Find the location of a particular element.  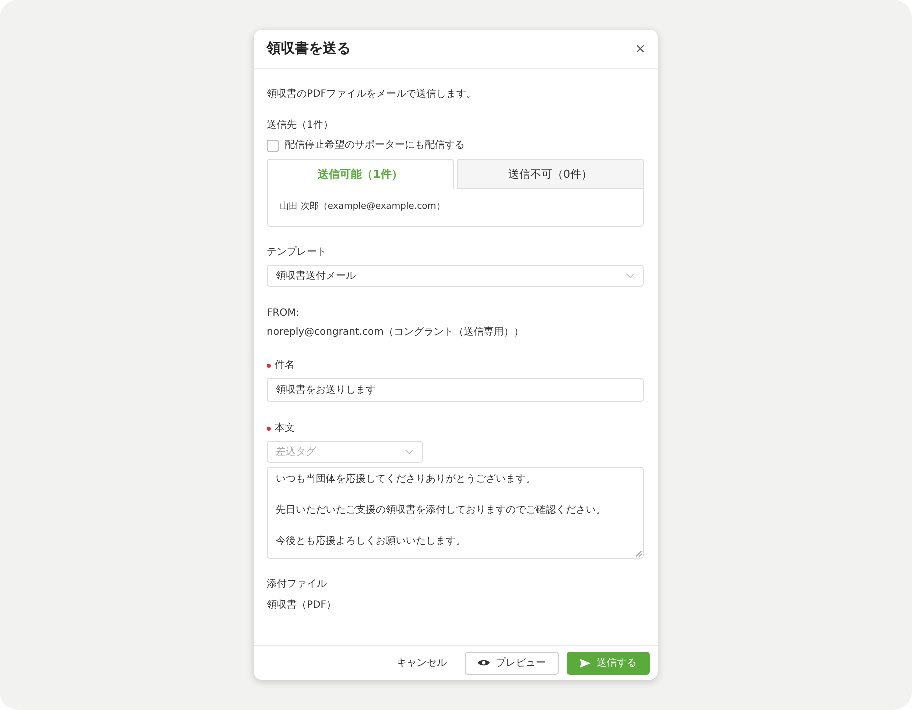

dialog-title: 領収書を送る is located at coordinates (309, 49).